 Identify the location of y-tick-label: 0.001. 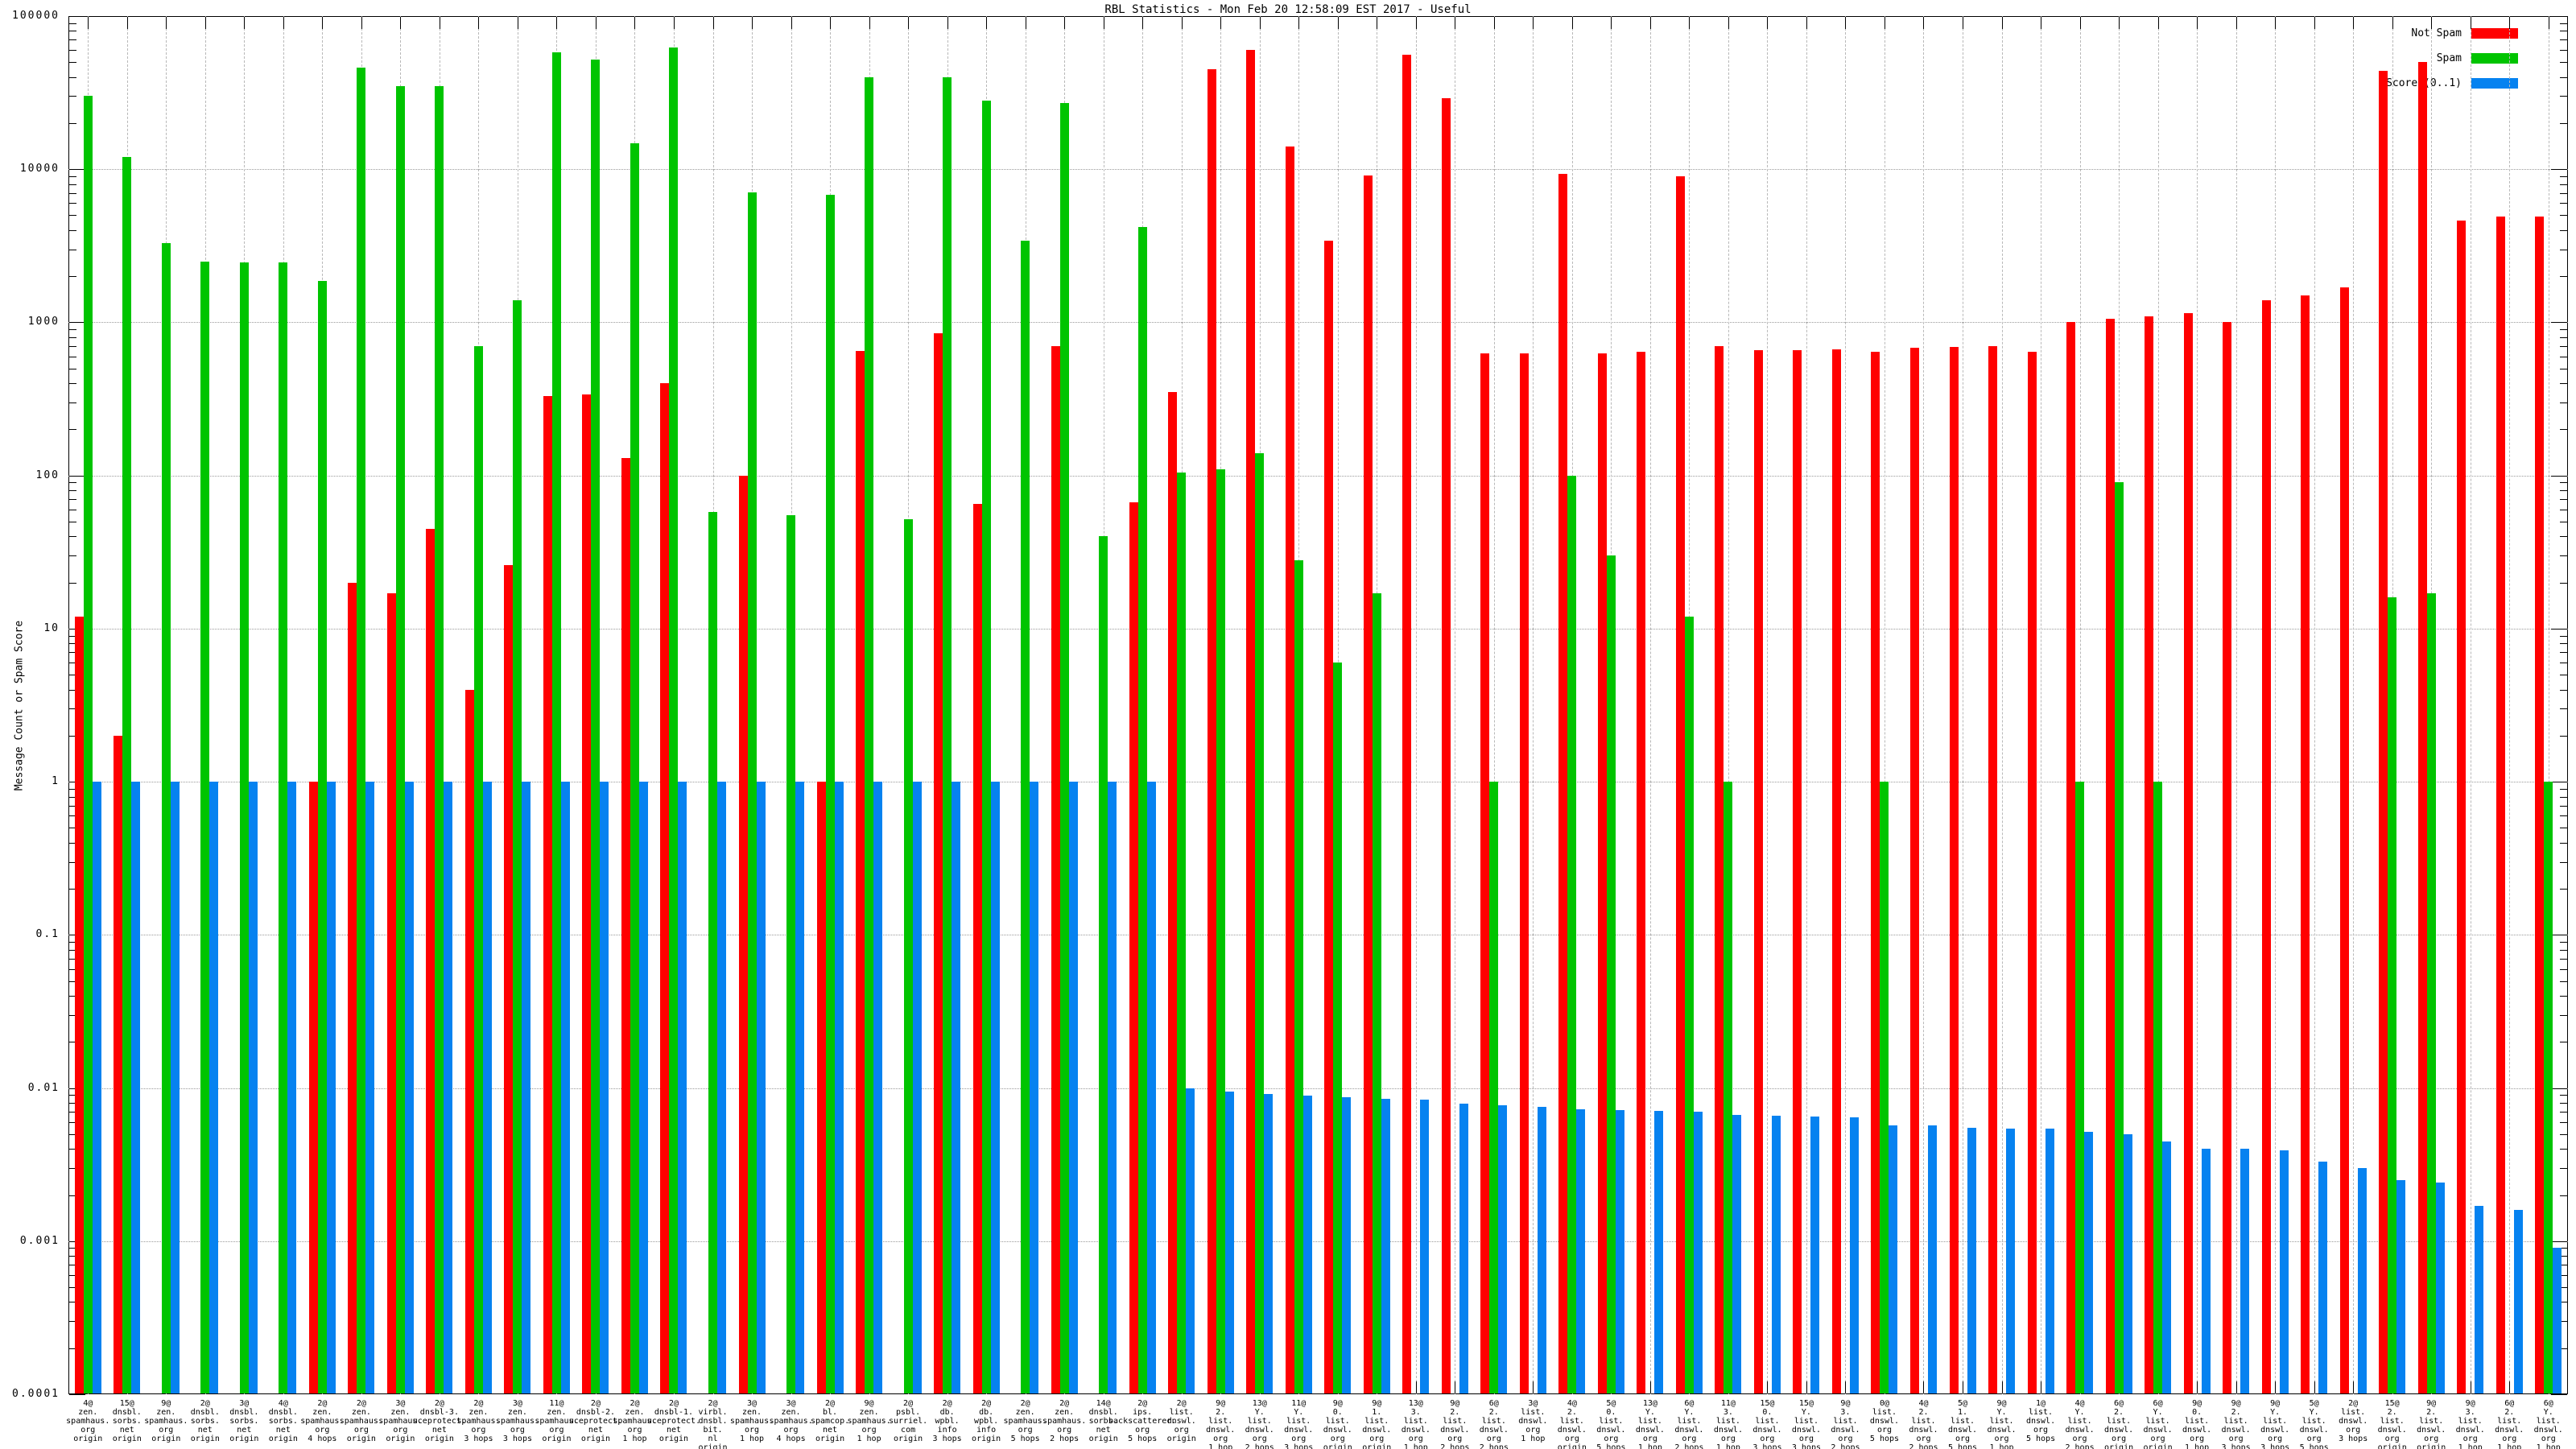
(39, 1240).